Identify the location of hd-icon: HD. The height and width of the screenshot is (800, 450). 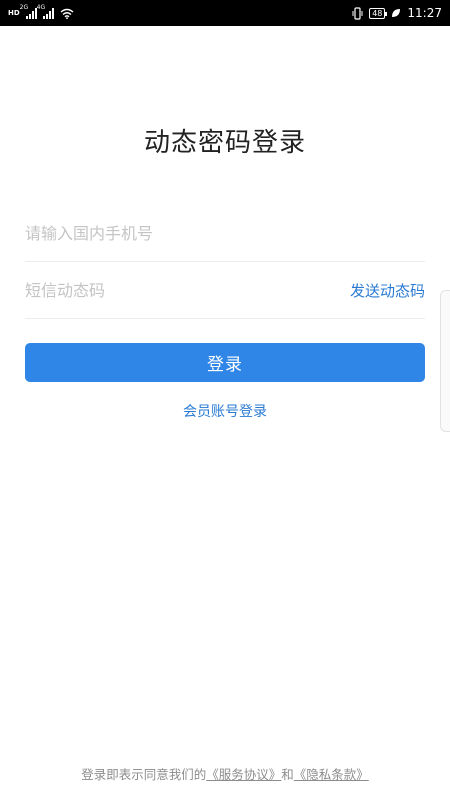
(14, 13).